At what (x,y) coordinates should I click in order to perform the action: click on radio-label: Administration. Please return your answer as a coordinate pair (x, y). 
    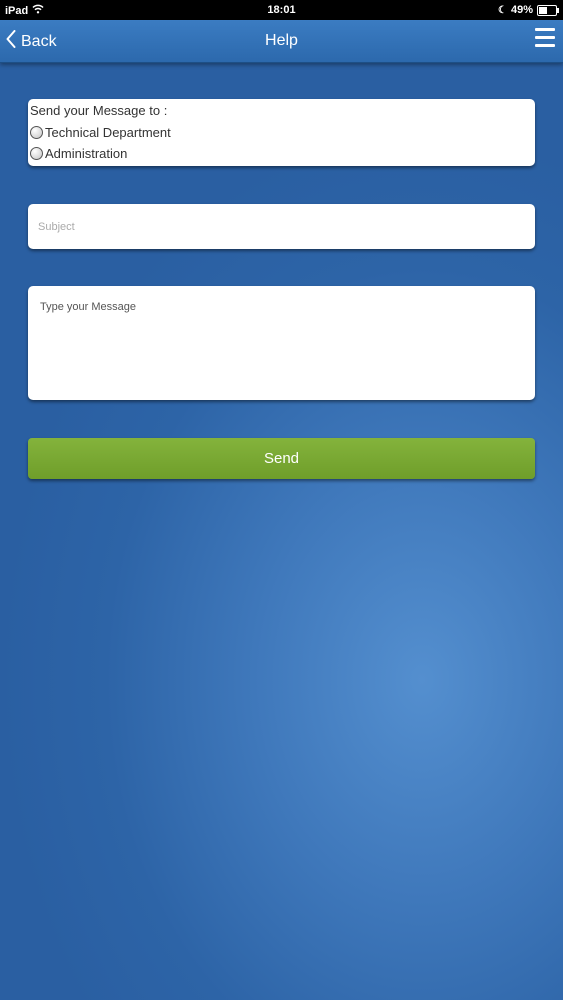
    Looking at the image, I should click on (86, 153).